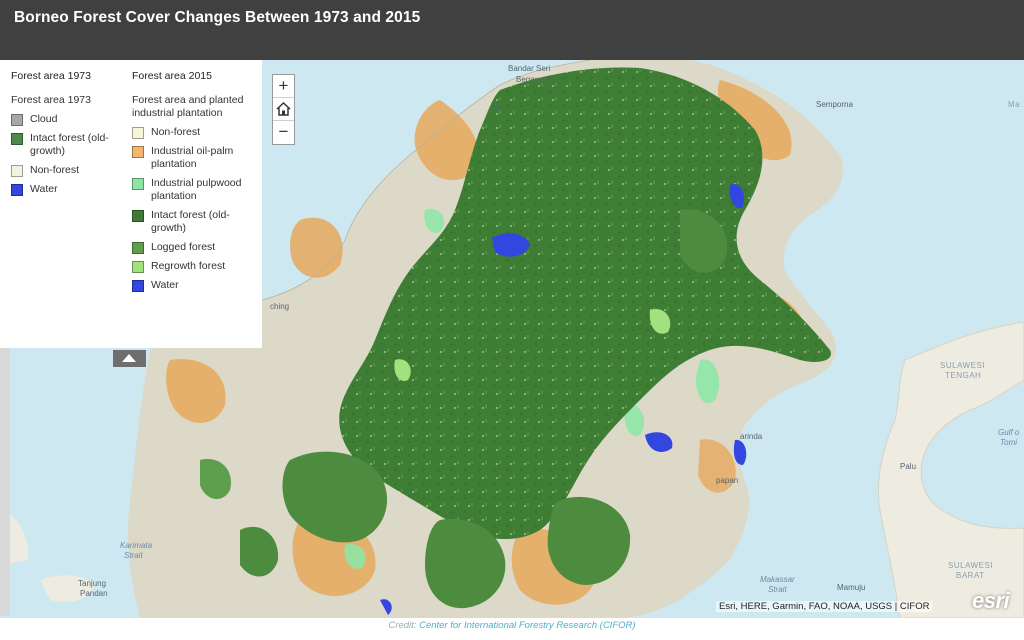  What do you see at coordinates (529, 68) in the screenshot?
I see `label-bandar-seri: Bandar Seri` at bounding box center [529, 68].